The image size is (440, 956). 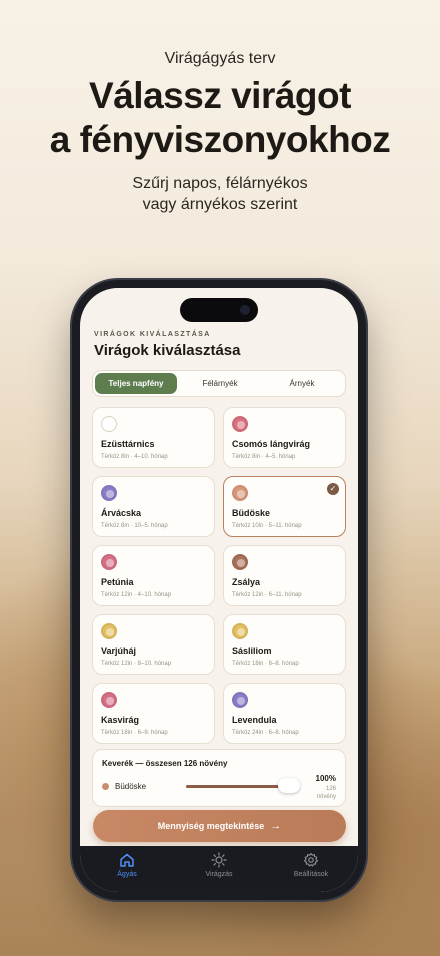 I want to click on flower-card: Levendula Térköz 24in · 6–8. hónap, so click(x=284, y=713).